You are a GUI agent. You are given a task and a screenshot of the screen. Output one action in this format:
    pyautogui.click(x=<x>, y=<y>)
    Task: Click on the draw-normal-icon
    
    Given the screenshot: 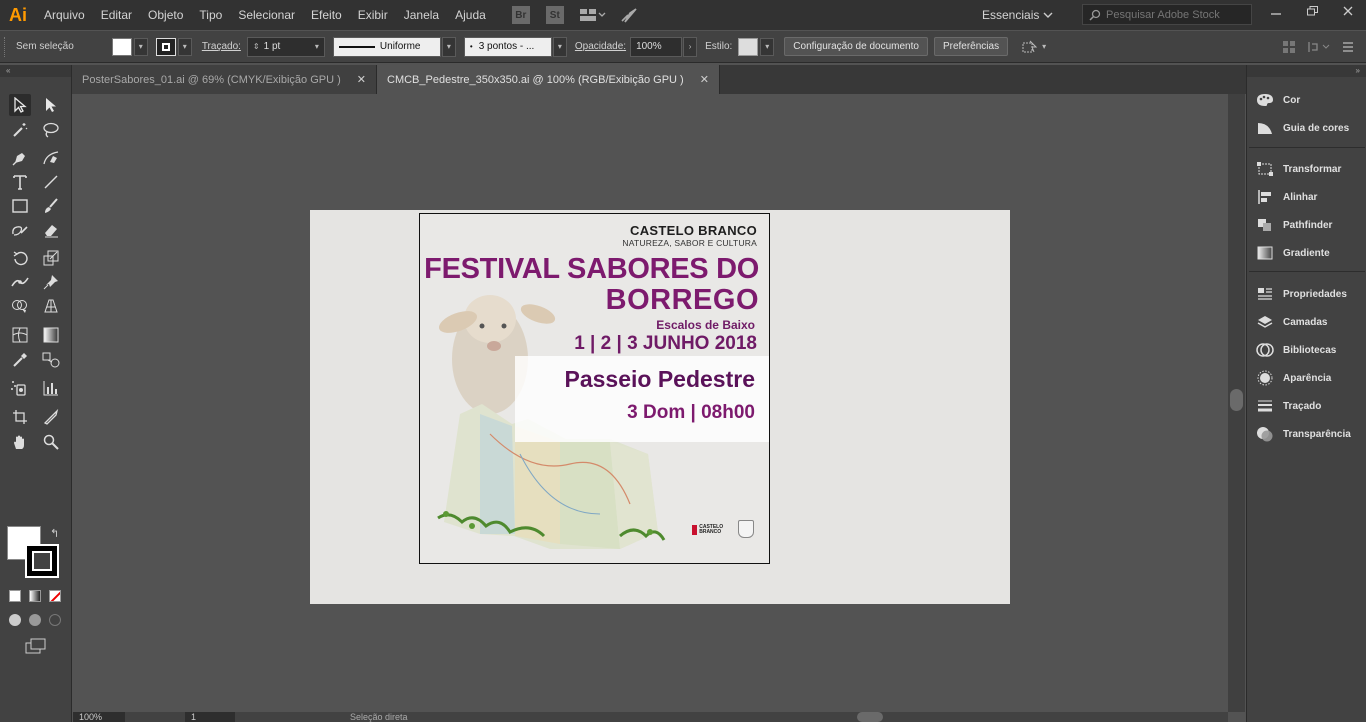 What is the action you would take?
    pyautogui.click(x=15, y=620)
    